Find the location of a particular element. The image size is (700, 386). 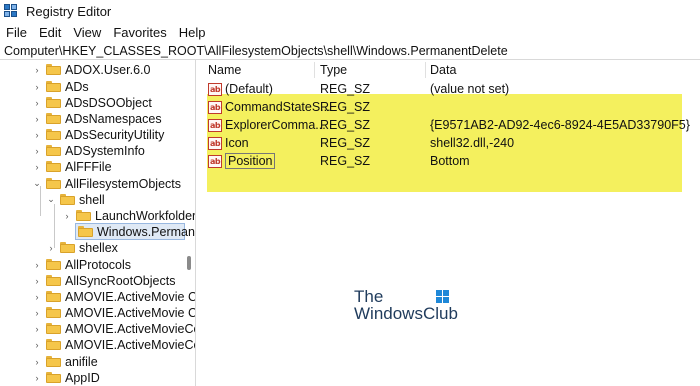

registry-editor-icon is located at coordinates (11, 11).